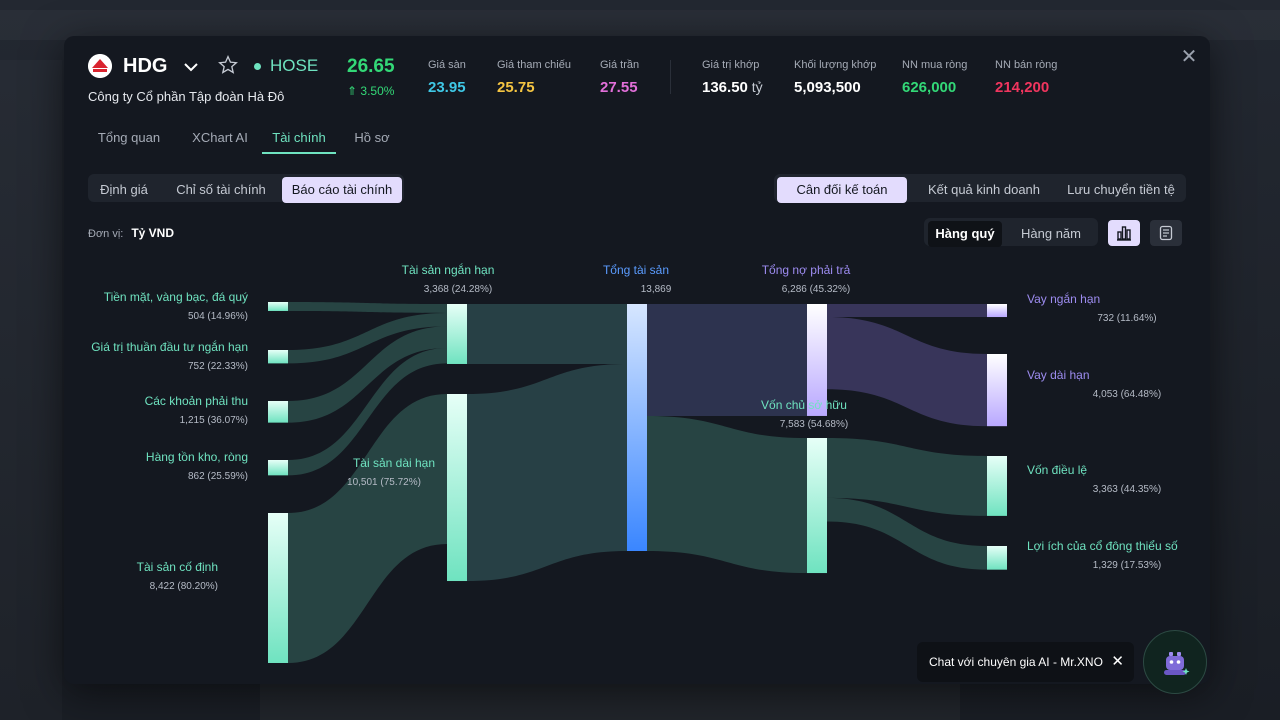 This screenshot has width=1280, height=720. I want to click on sankey-value-total: 13,869, so click(656, 289).